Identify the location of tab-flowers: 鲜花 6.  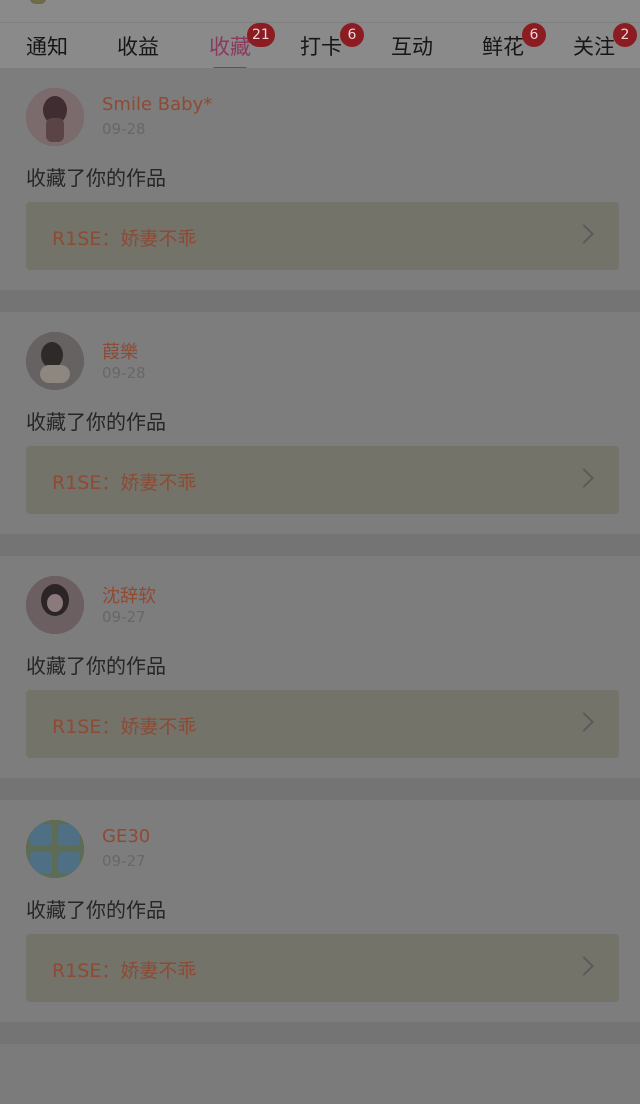
(514, 42).